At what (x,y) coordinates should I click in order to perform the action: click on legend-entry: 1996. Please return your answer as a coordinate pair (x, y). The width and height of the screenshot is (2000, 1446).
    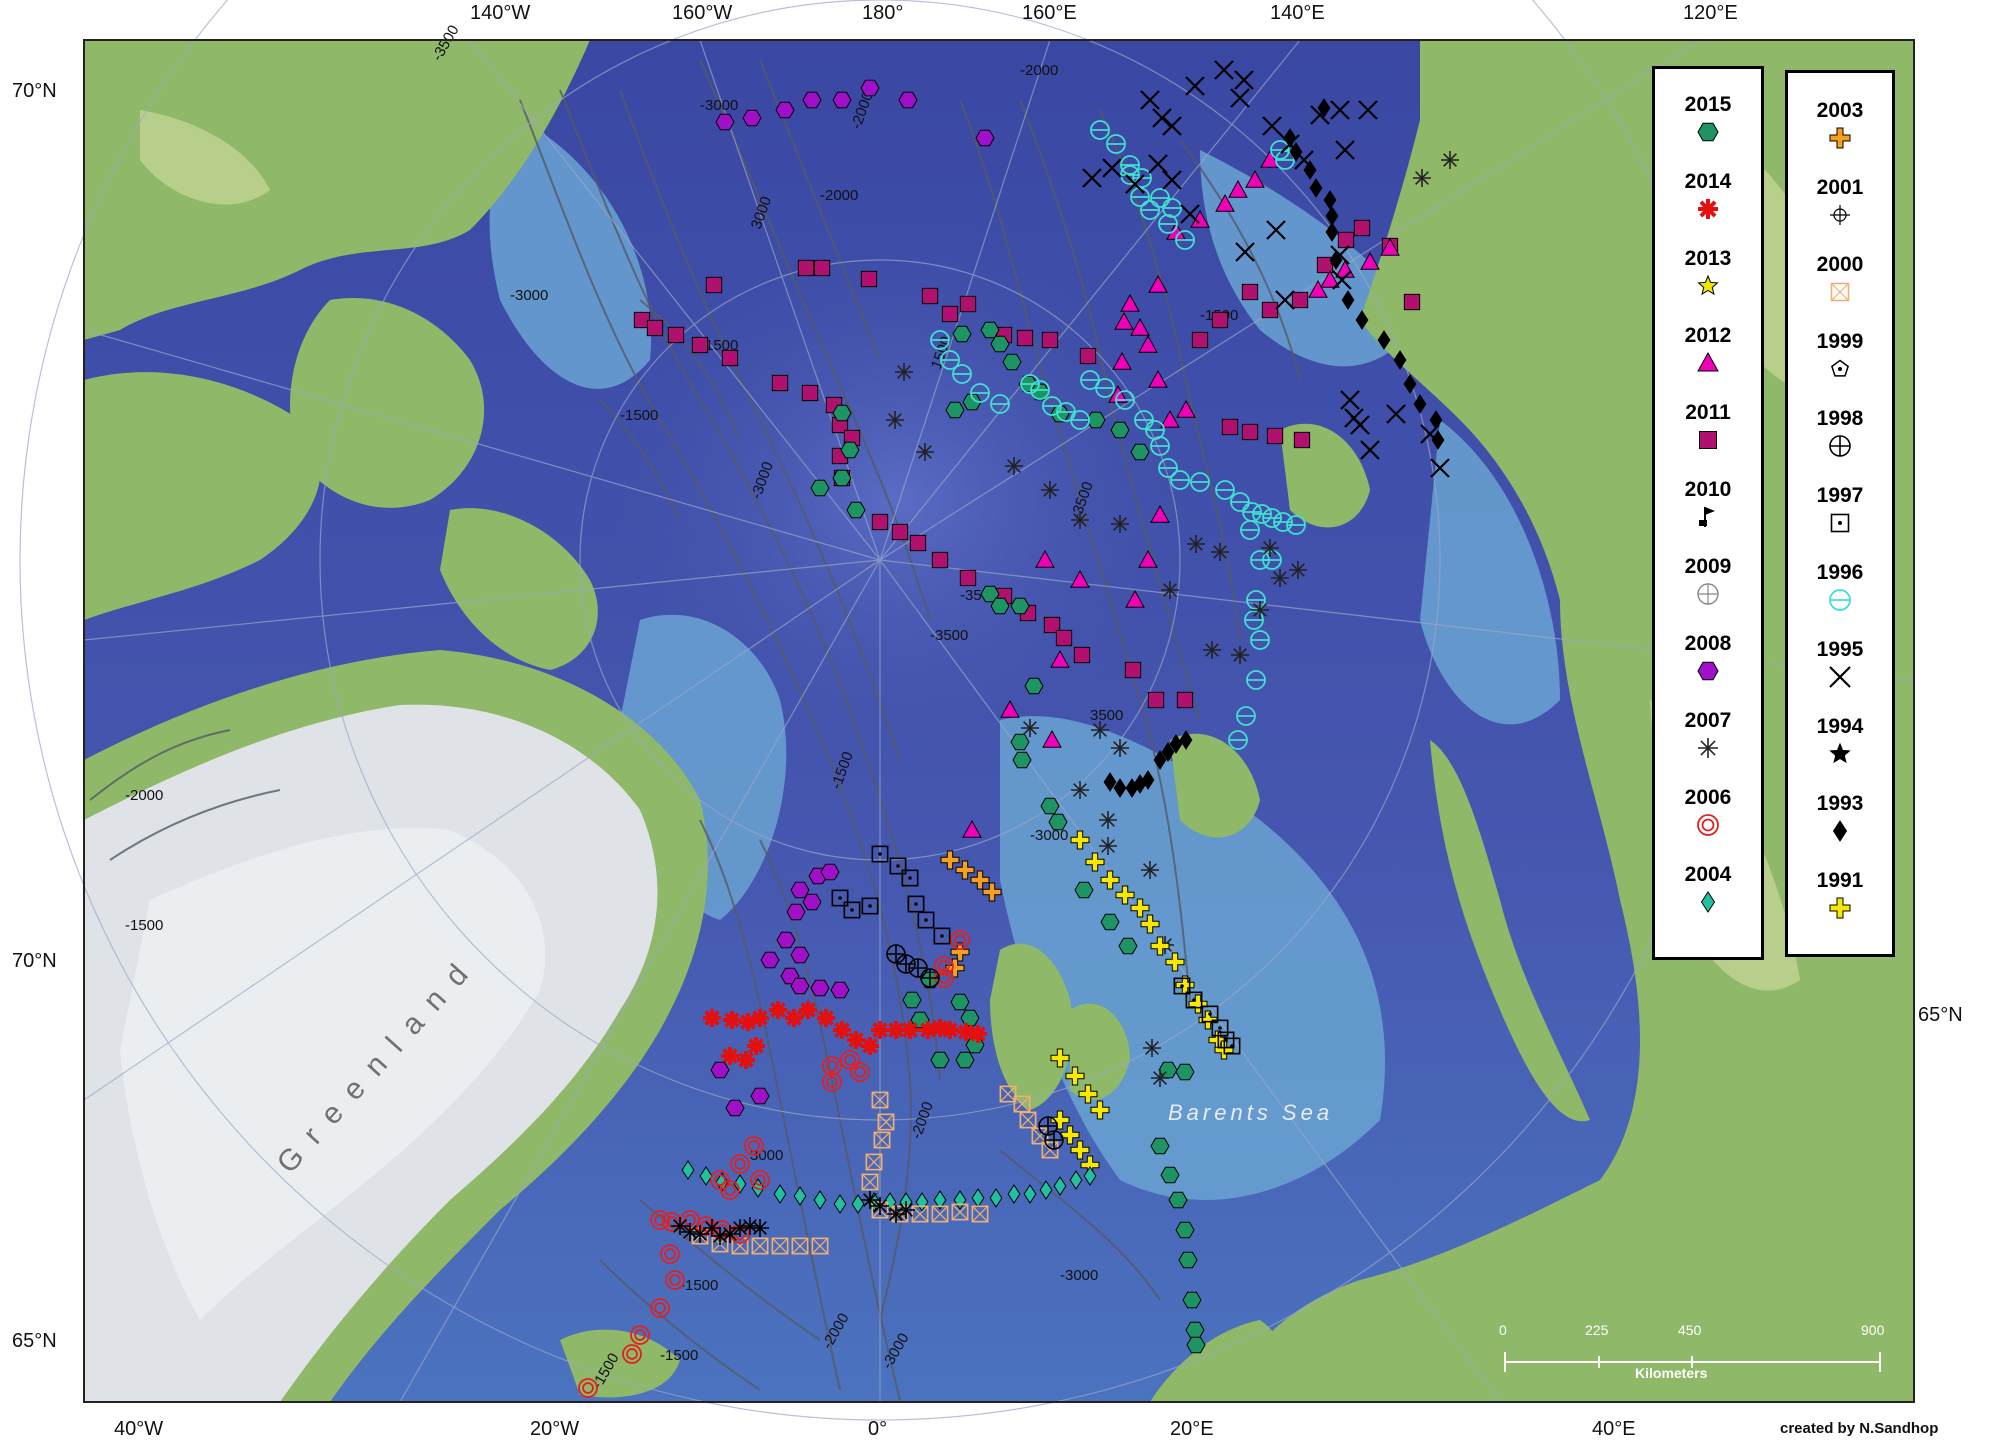
    Looking at the image, I should click on (1840, 588).